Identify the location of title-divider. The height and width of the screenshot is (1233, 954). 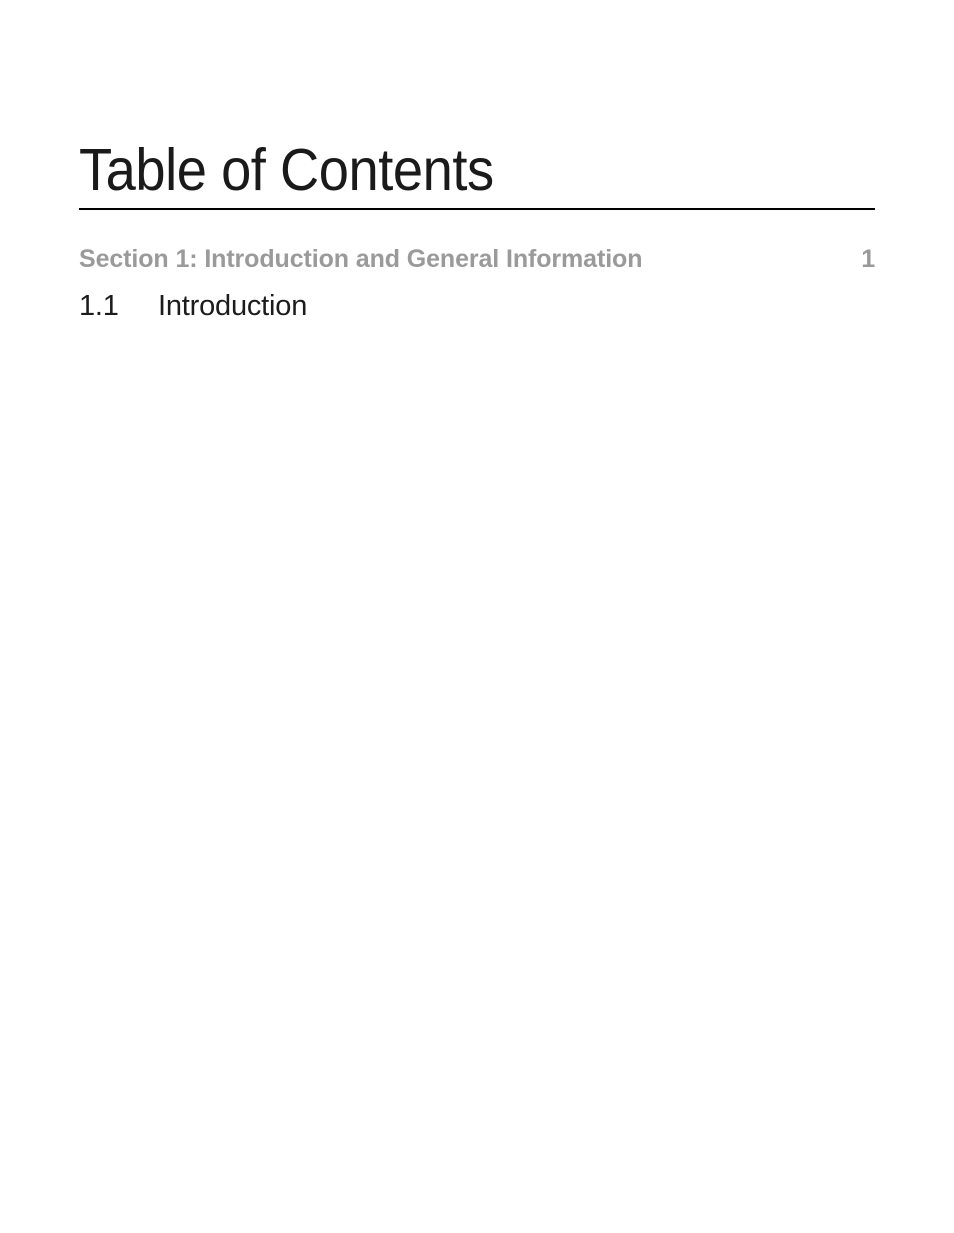
(477, 209).